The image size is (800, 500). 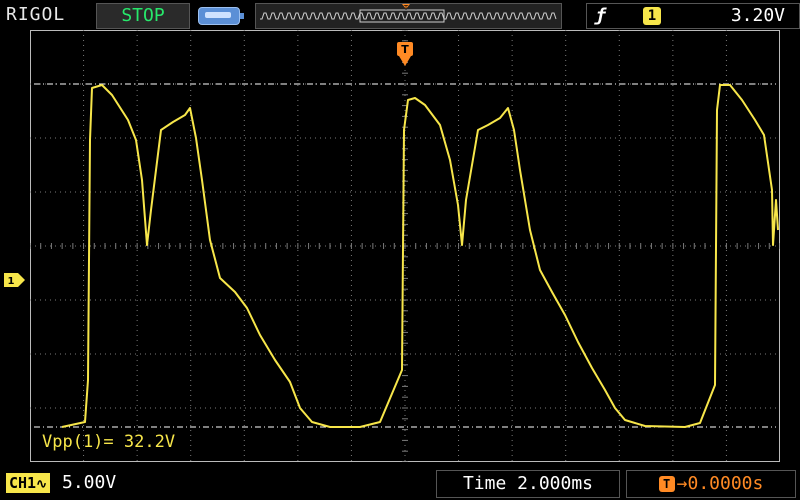 What do you see at coordinates (652, 16) in the screenshot?
I see `trigger-source-badge: 1` at bounding box center [652, 16].